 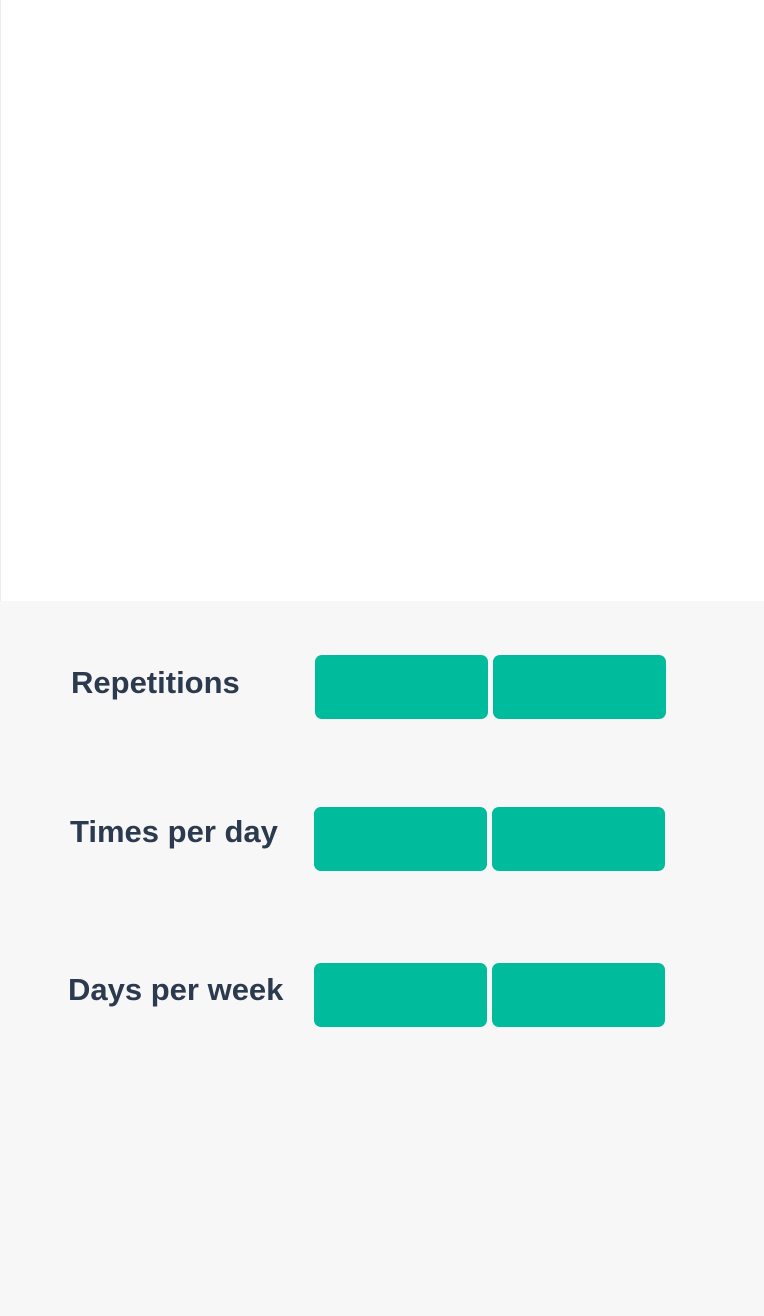 What do you see at coordinates (155, 682) in the screenshot?
I see `repetitions-label: Repetitions` at bounding box center [155, 682].